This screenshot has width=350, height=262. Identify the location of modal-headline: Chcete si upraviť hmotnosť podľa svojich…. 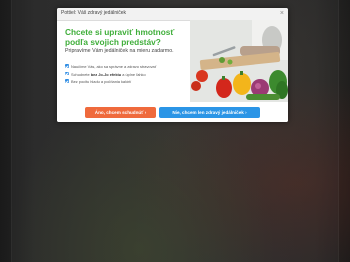
(120, 37).